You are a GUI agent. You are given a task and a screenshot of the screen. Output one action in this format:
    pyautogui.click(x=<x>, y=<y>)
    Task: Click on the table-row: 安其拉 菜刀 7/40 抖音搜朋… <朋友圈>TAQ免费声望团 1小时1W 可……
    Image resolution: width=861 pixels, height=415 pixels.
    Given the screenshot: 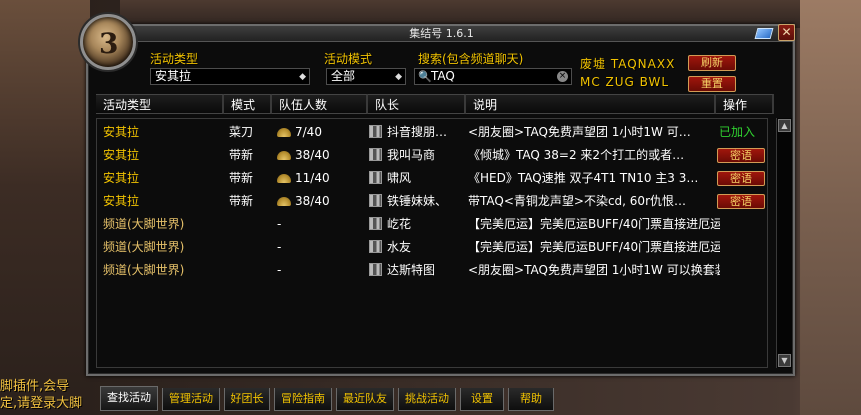 What is the action you would take?
    pyautogui.click(x=432, y=132)
    